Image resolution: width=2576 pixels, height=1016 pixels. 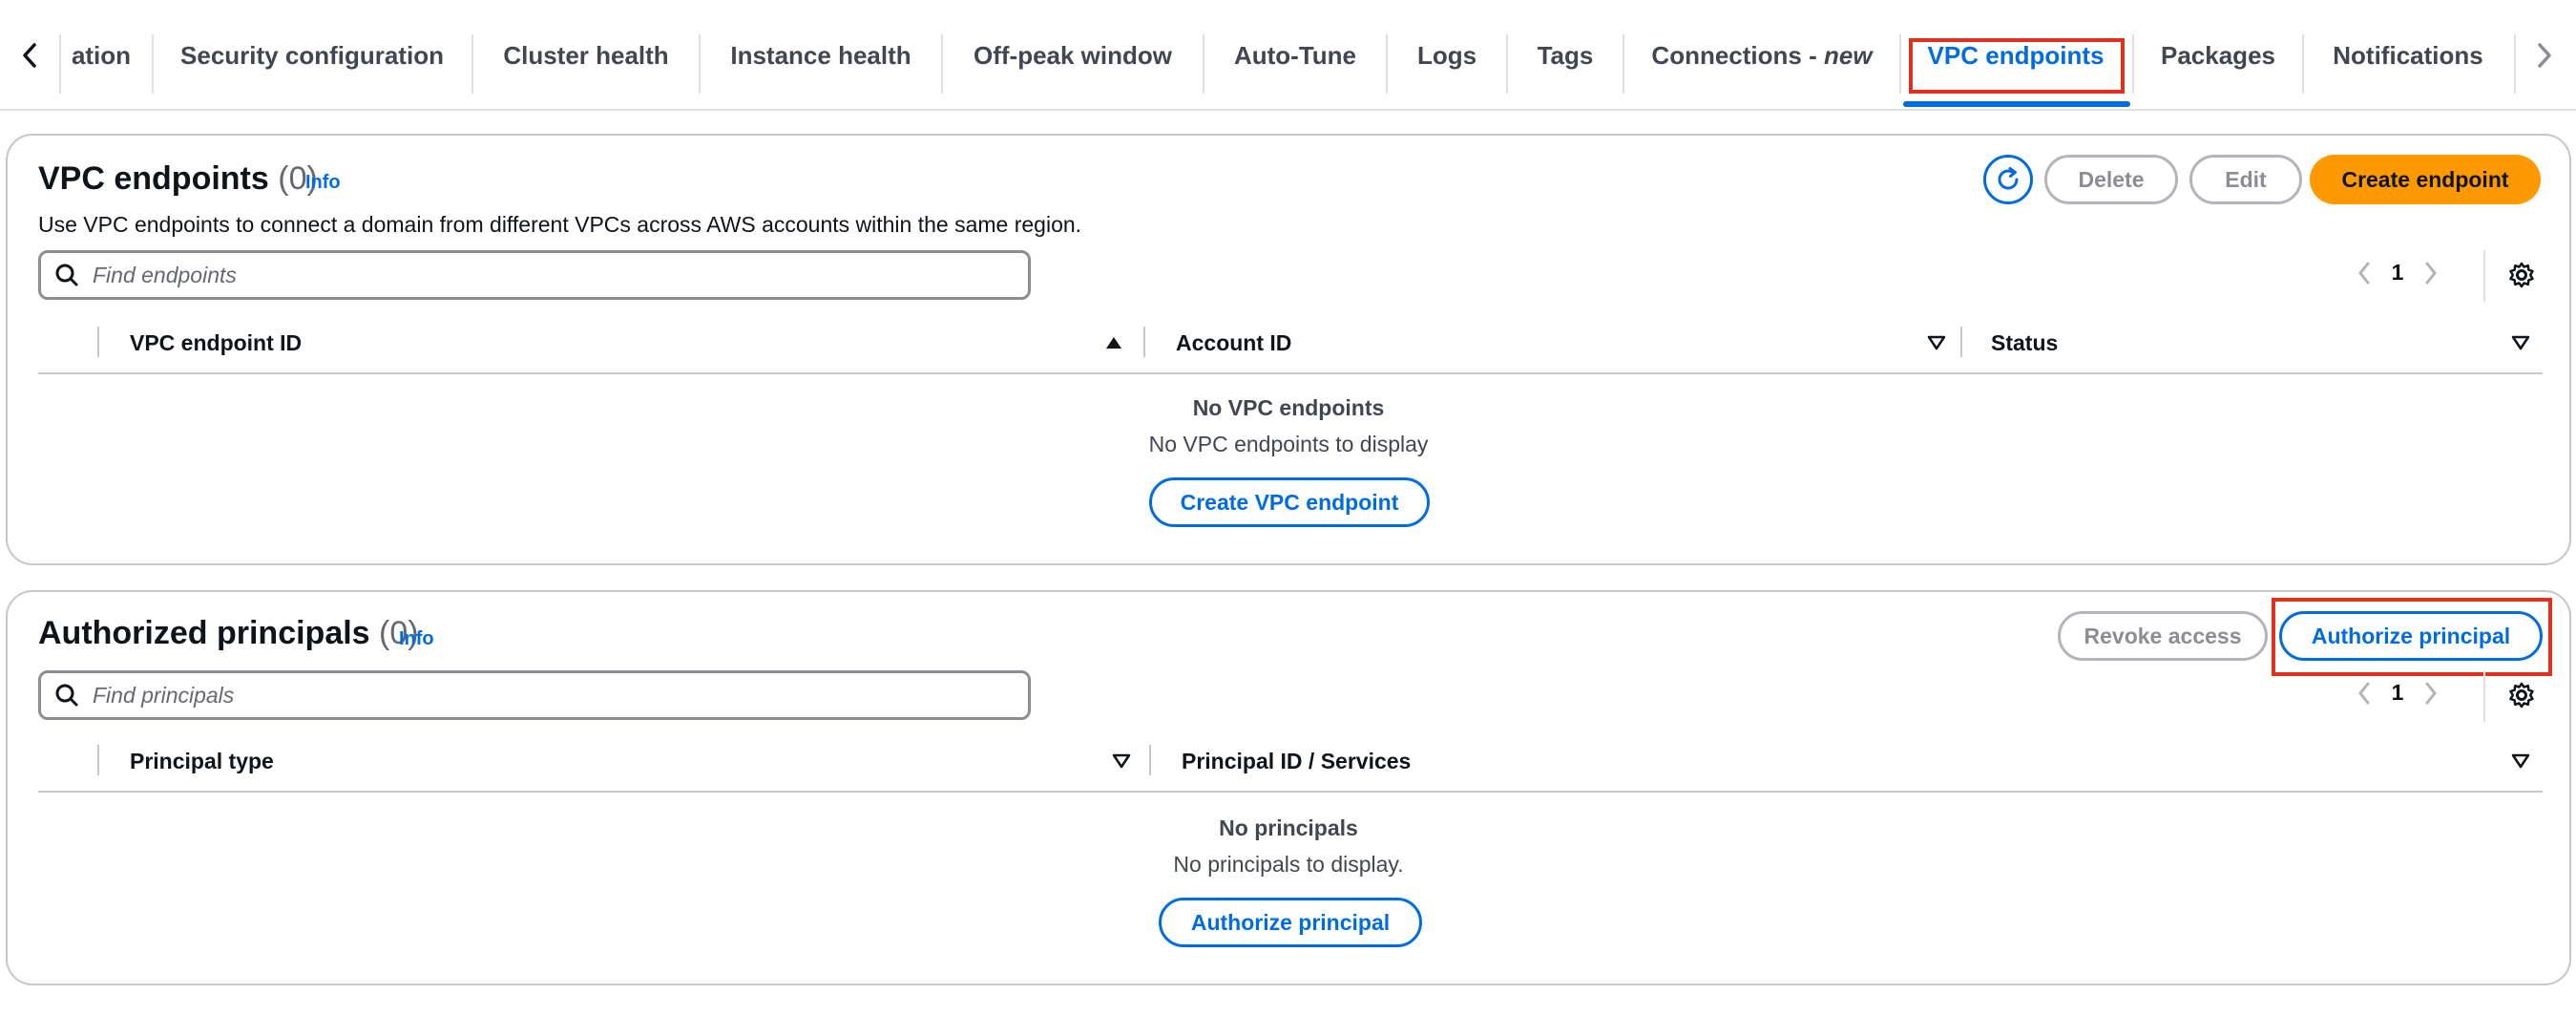 I want to click on new-label: new, so click(x=1848, y=55).